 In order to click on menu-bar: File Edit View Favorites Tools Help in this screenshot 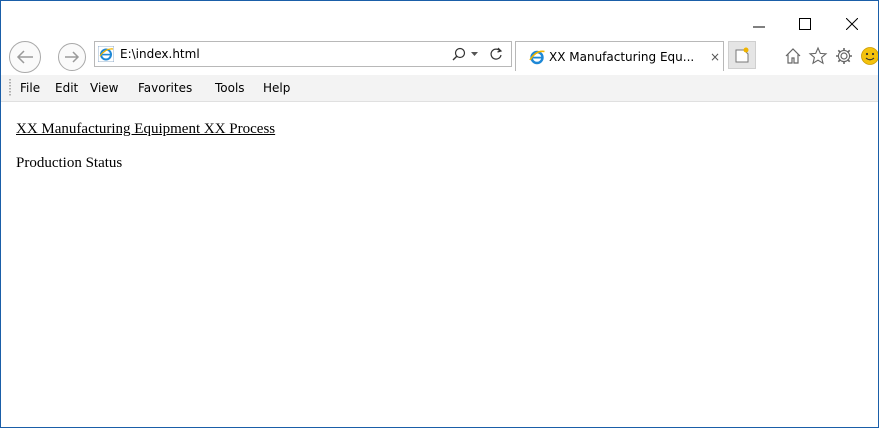, I will do `click(439, 88)`.